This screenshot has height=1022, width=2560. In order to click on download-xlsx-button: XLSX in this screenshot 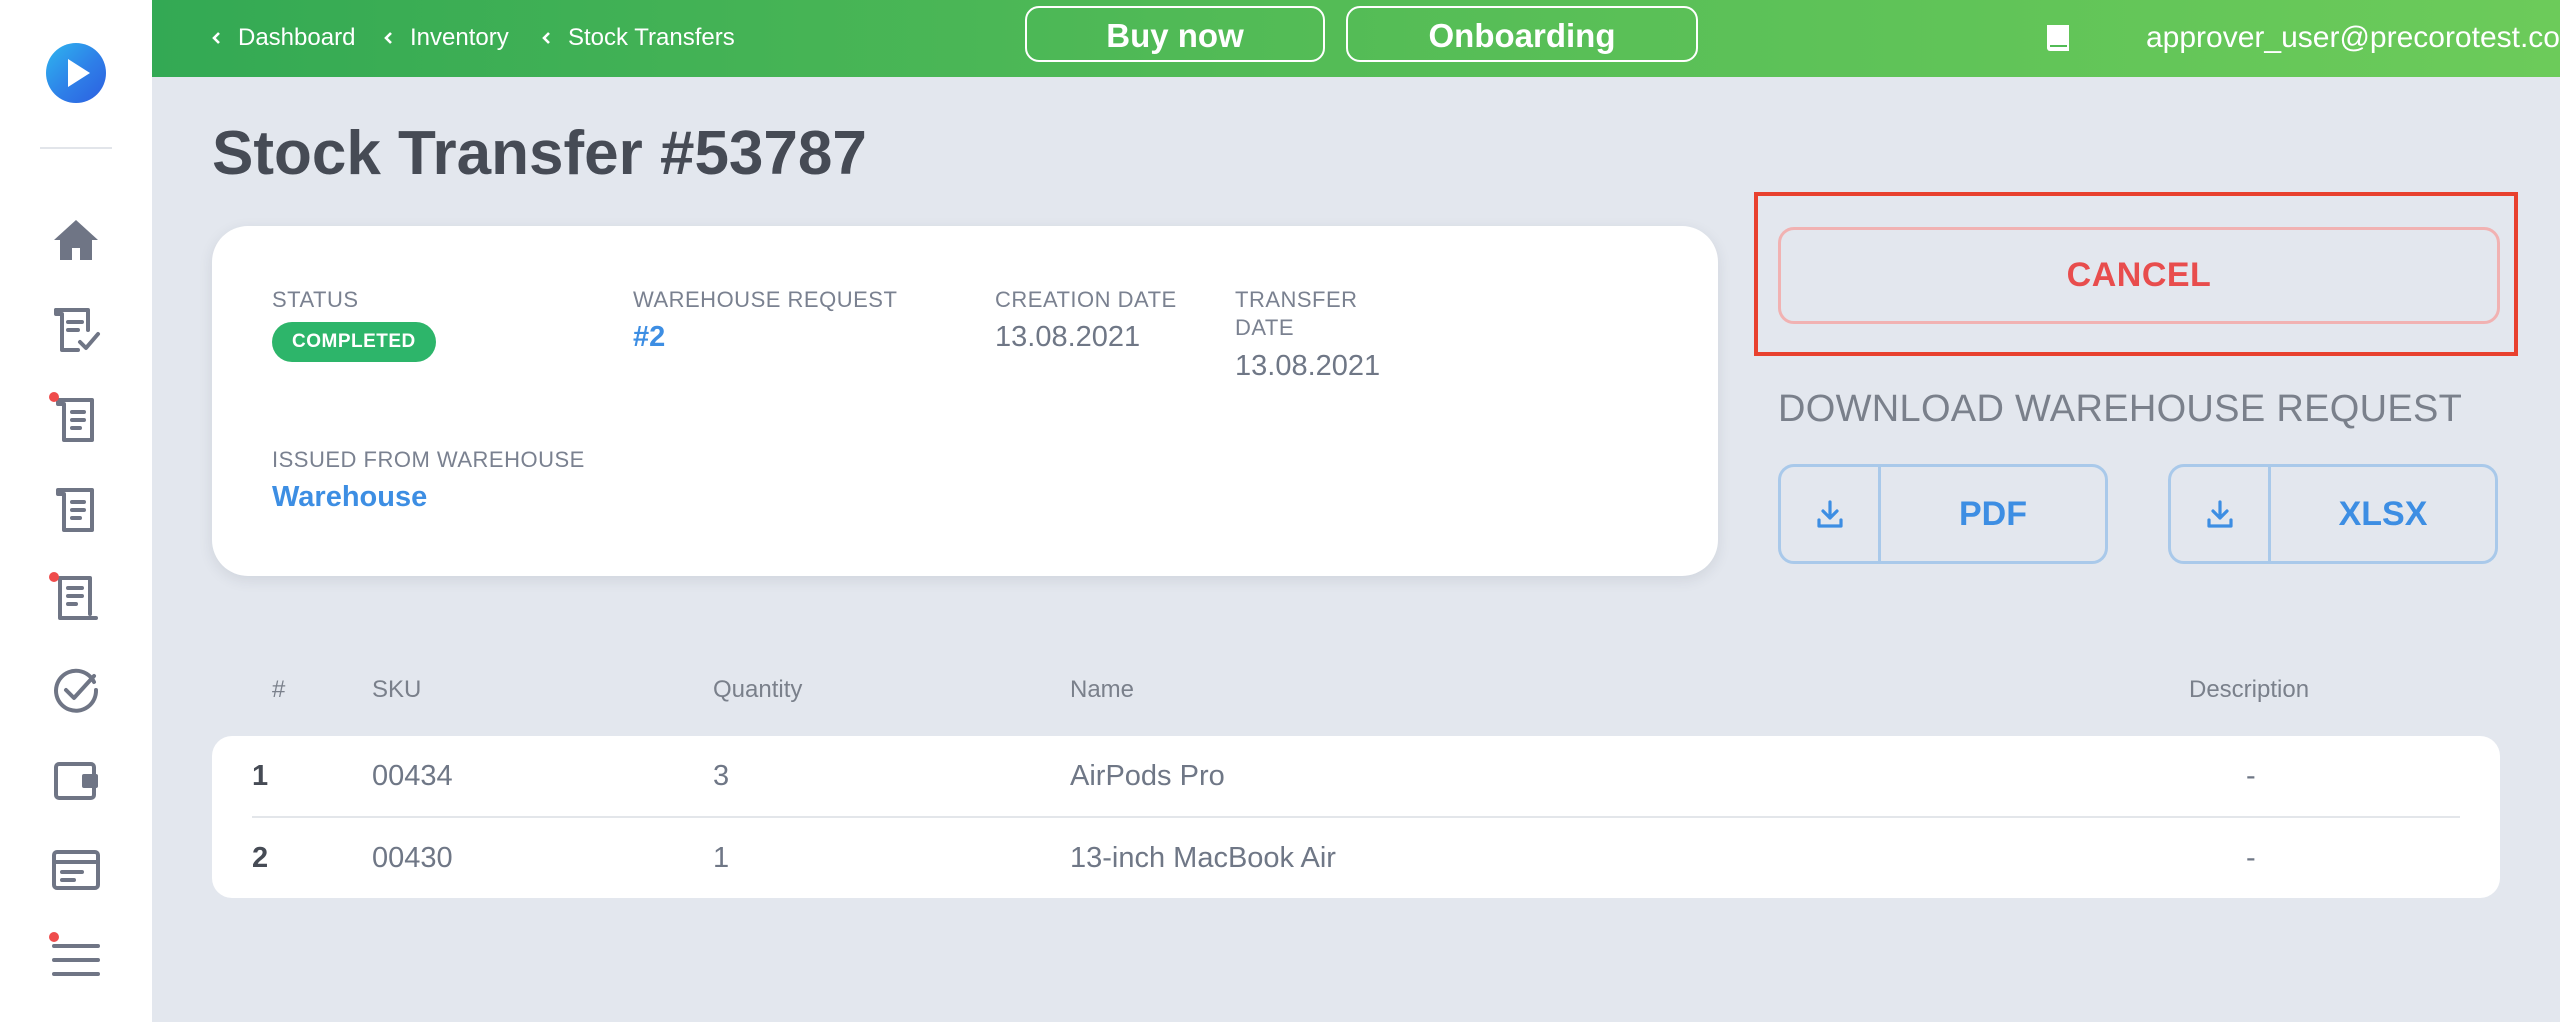, I will do `click(2333, 514)`.